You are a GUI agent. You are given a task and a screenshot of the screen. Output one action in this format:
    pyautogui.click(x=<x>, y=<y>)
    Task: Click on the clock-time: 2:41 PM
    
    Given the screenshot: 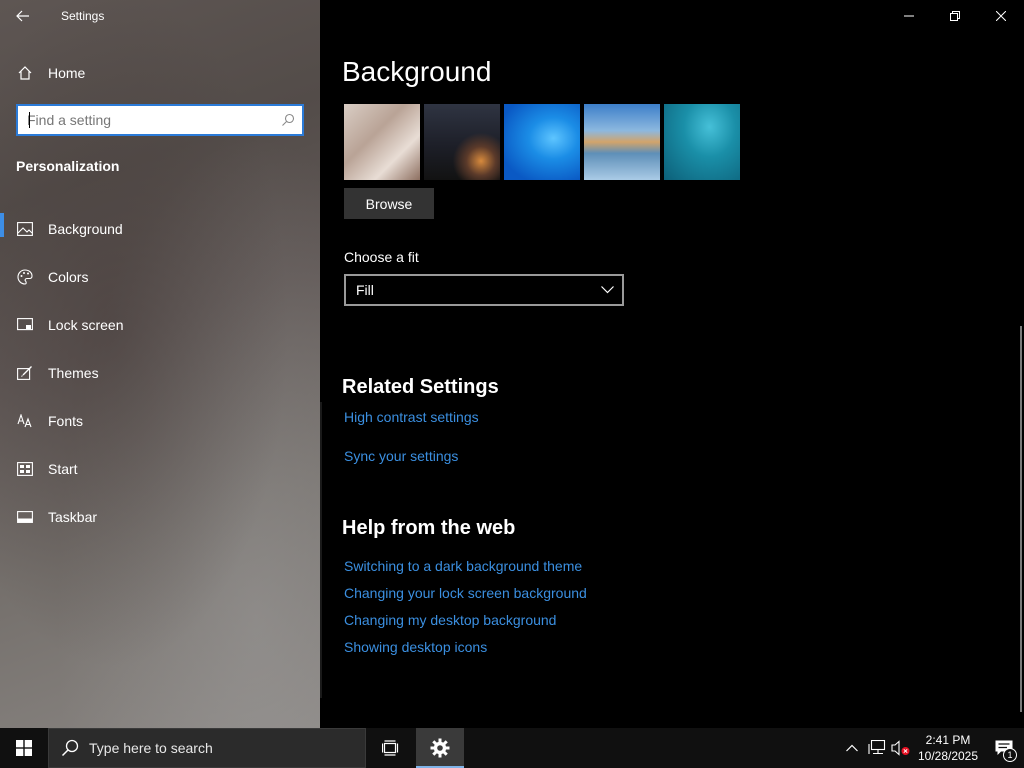 What is the action you would take?
    pyautogui.click(x=948, y=740)
    